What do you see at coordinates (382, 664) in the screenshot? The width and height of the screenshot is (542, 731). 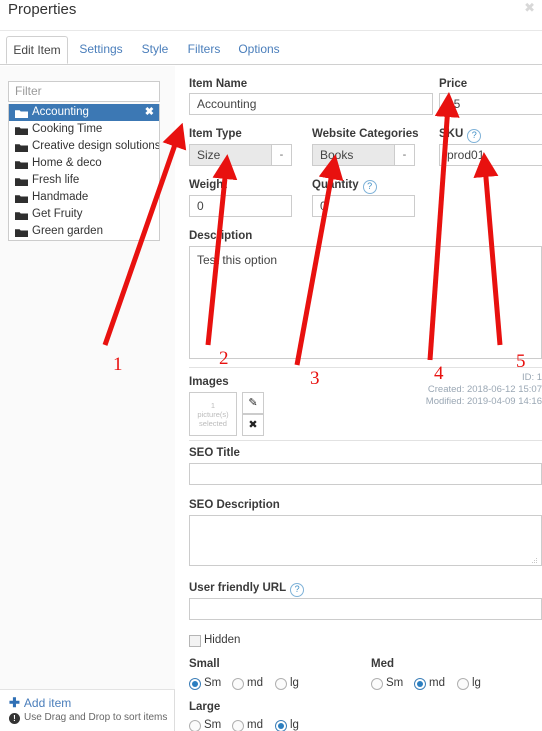 I see `group-label-med: Med` at bounding box center [382, 664].